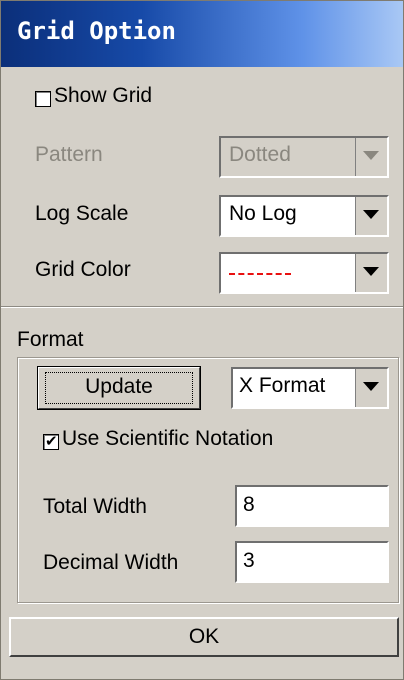 This screenshot has height=680, width=404. I want to click on update-button: Update, so click(119, 388).